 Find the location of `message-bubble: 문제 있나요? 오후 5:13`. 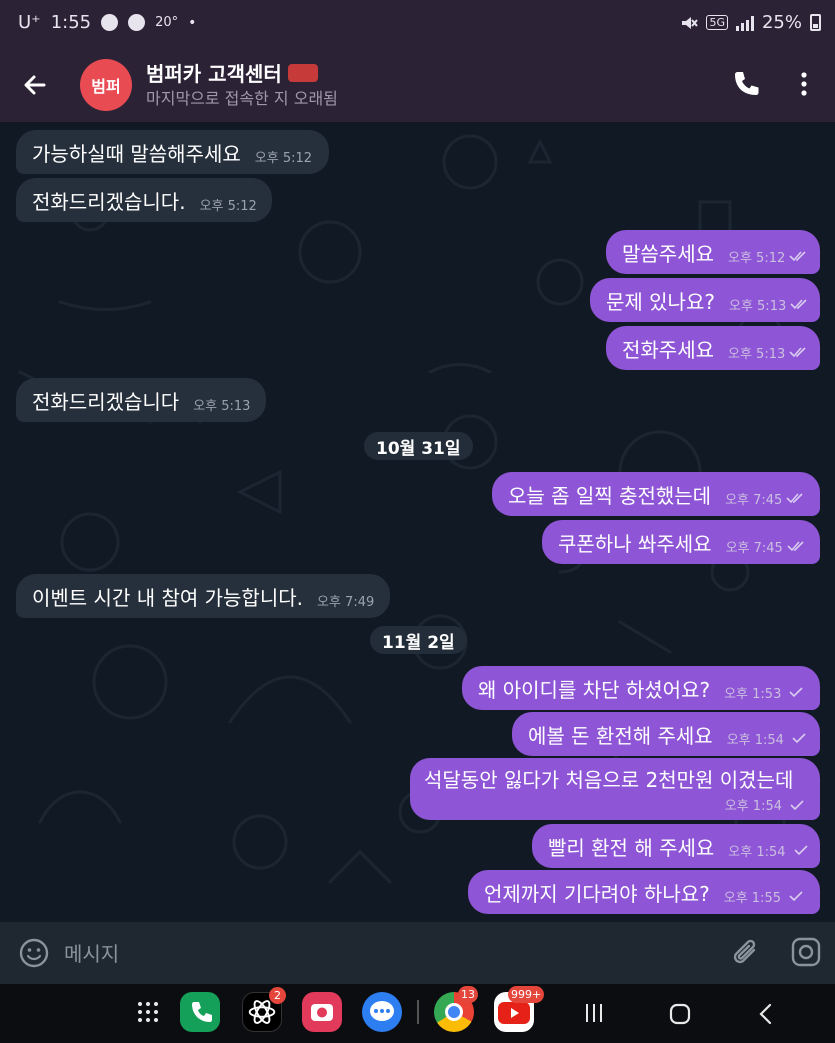

message-bubble: 문제 있나요? 오후 5:13 is located at coordinates (705, 300).